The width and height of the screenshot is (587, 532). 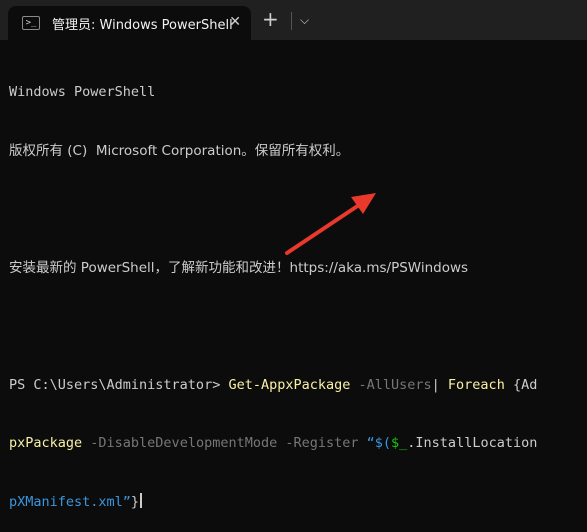 I want to click on string-open: “$(, so click(x=375, y=443).